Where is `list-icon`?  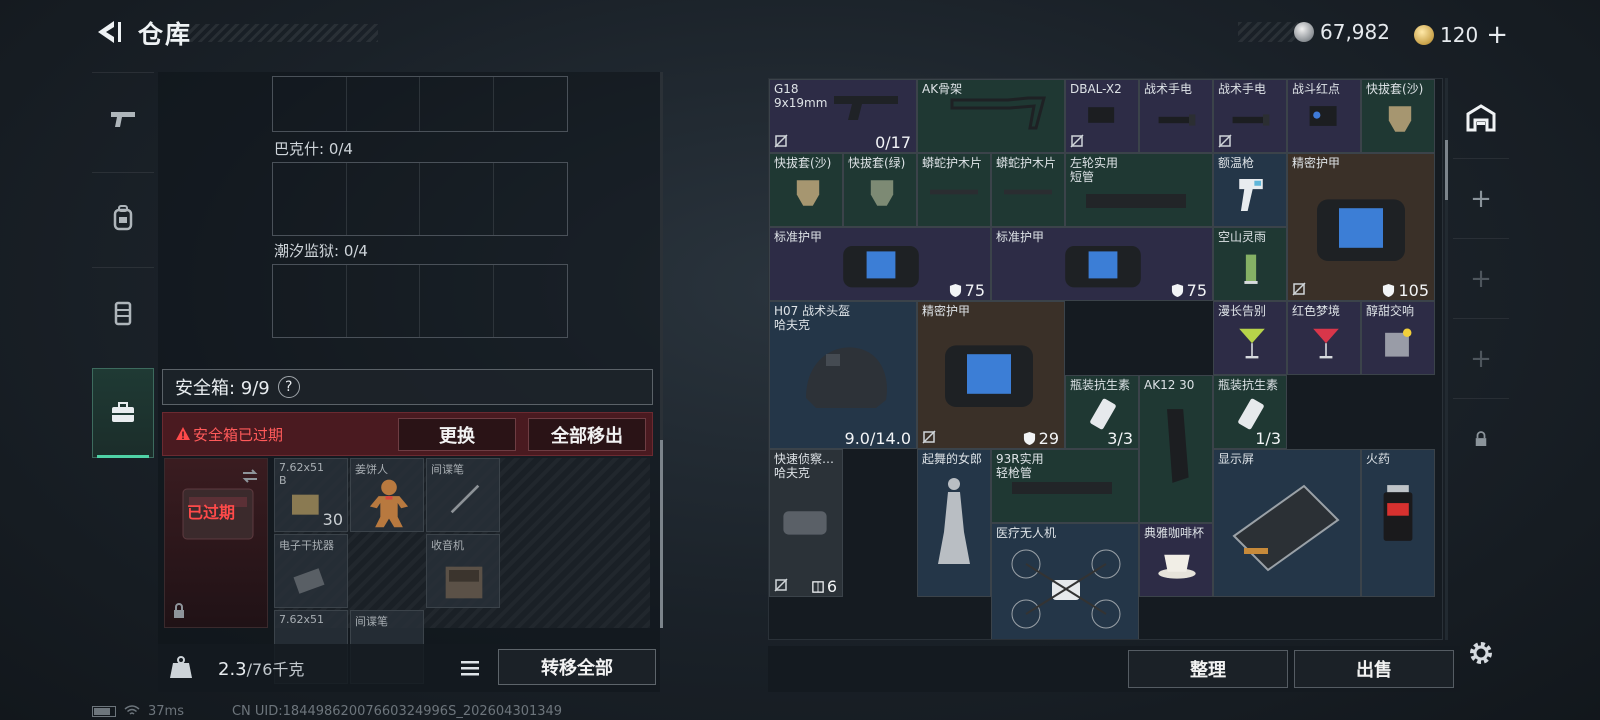 list-icon is located at coordinates (470, 668).